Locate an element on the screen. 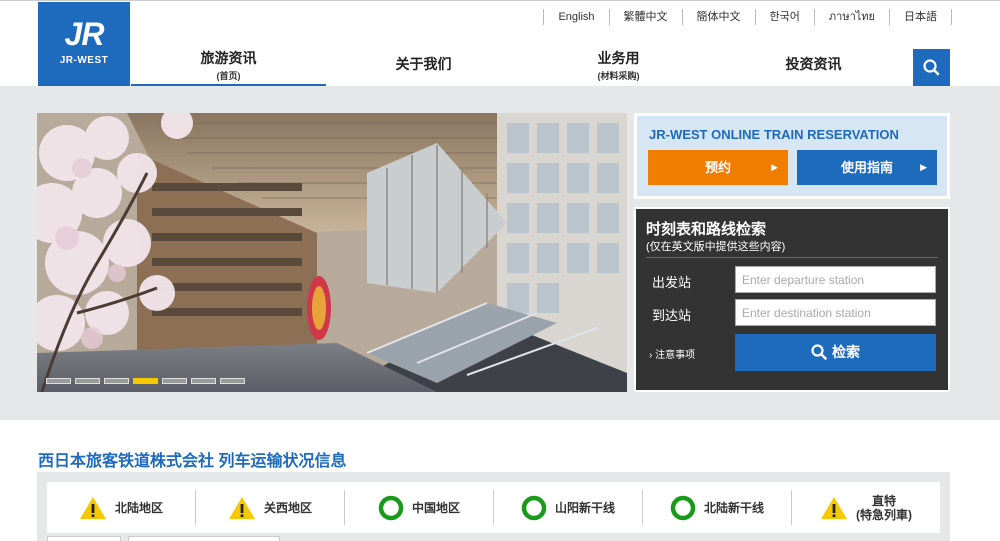 This screenshot has width=1000, height=541. status-label: 北陆新干线 is located at coordinates (733, 507).